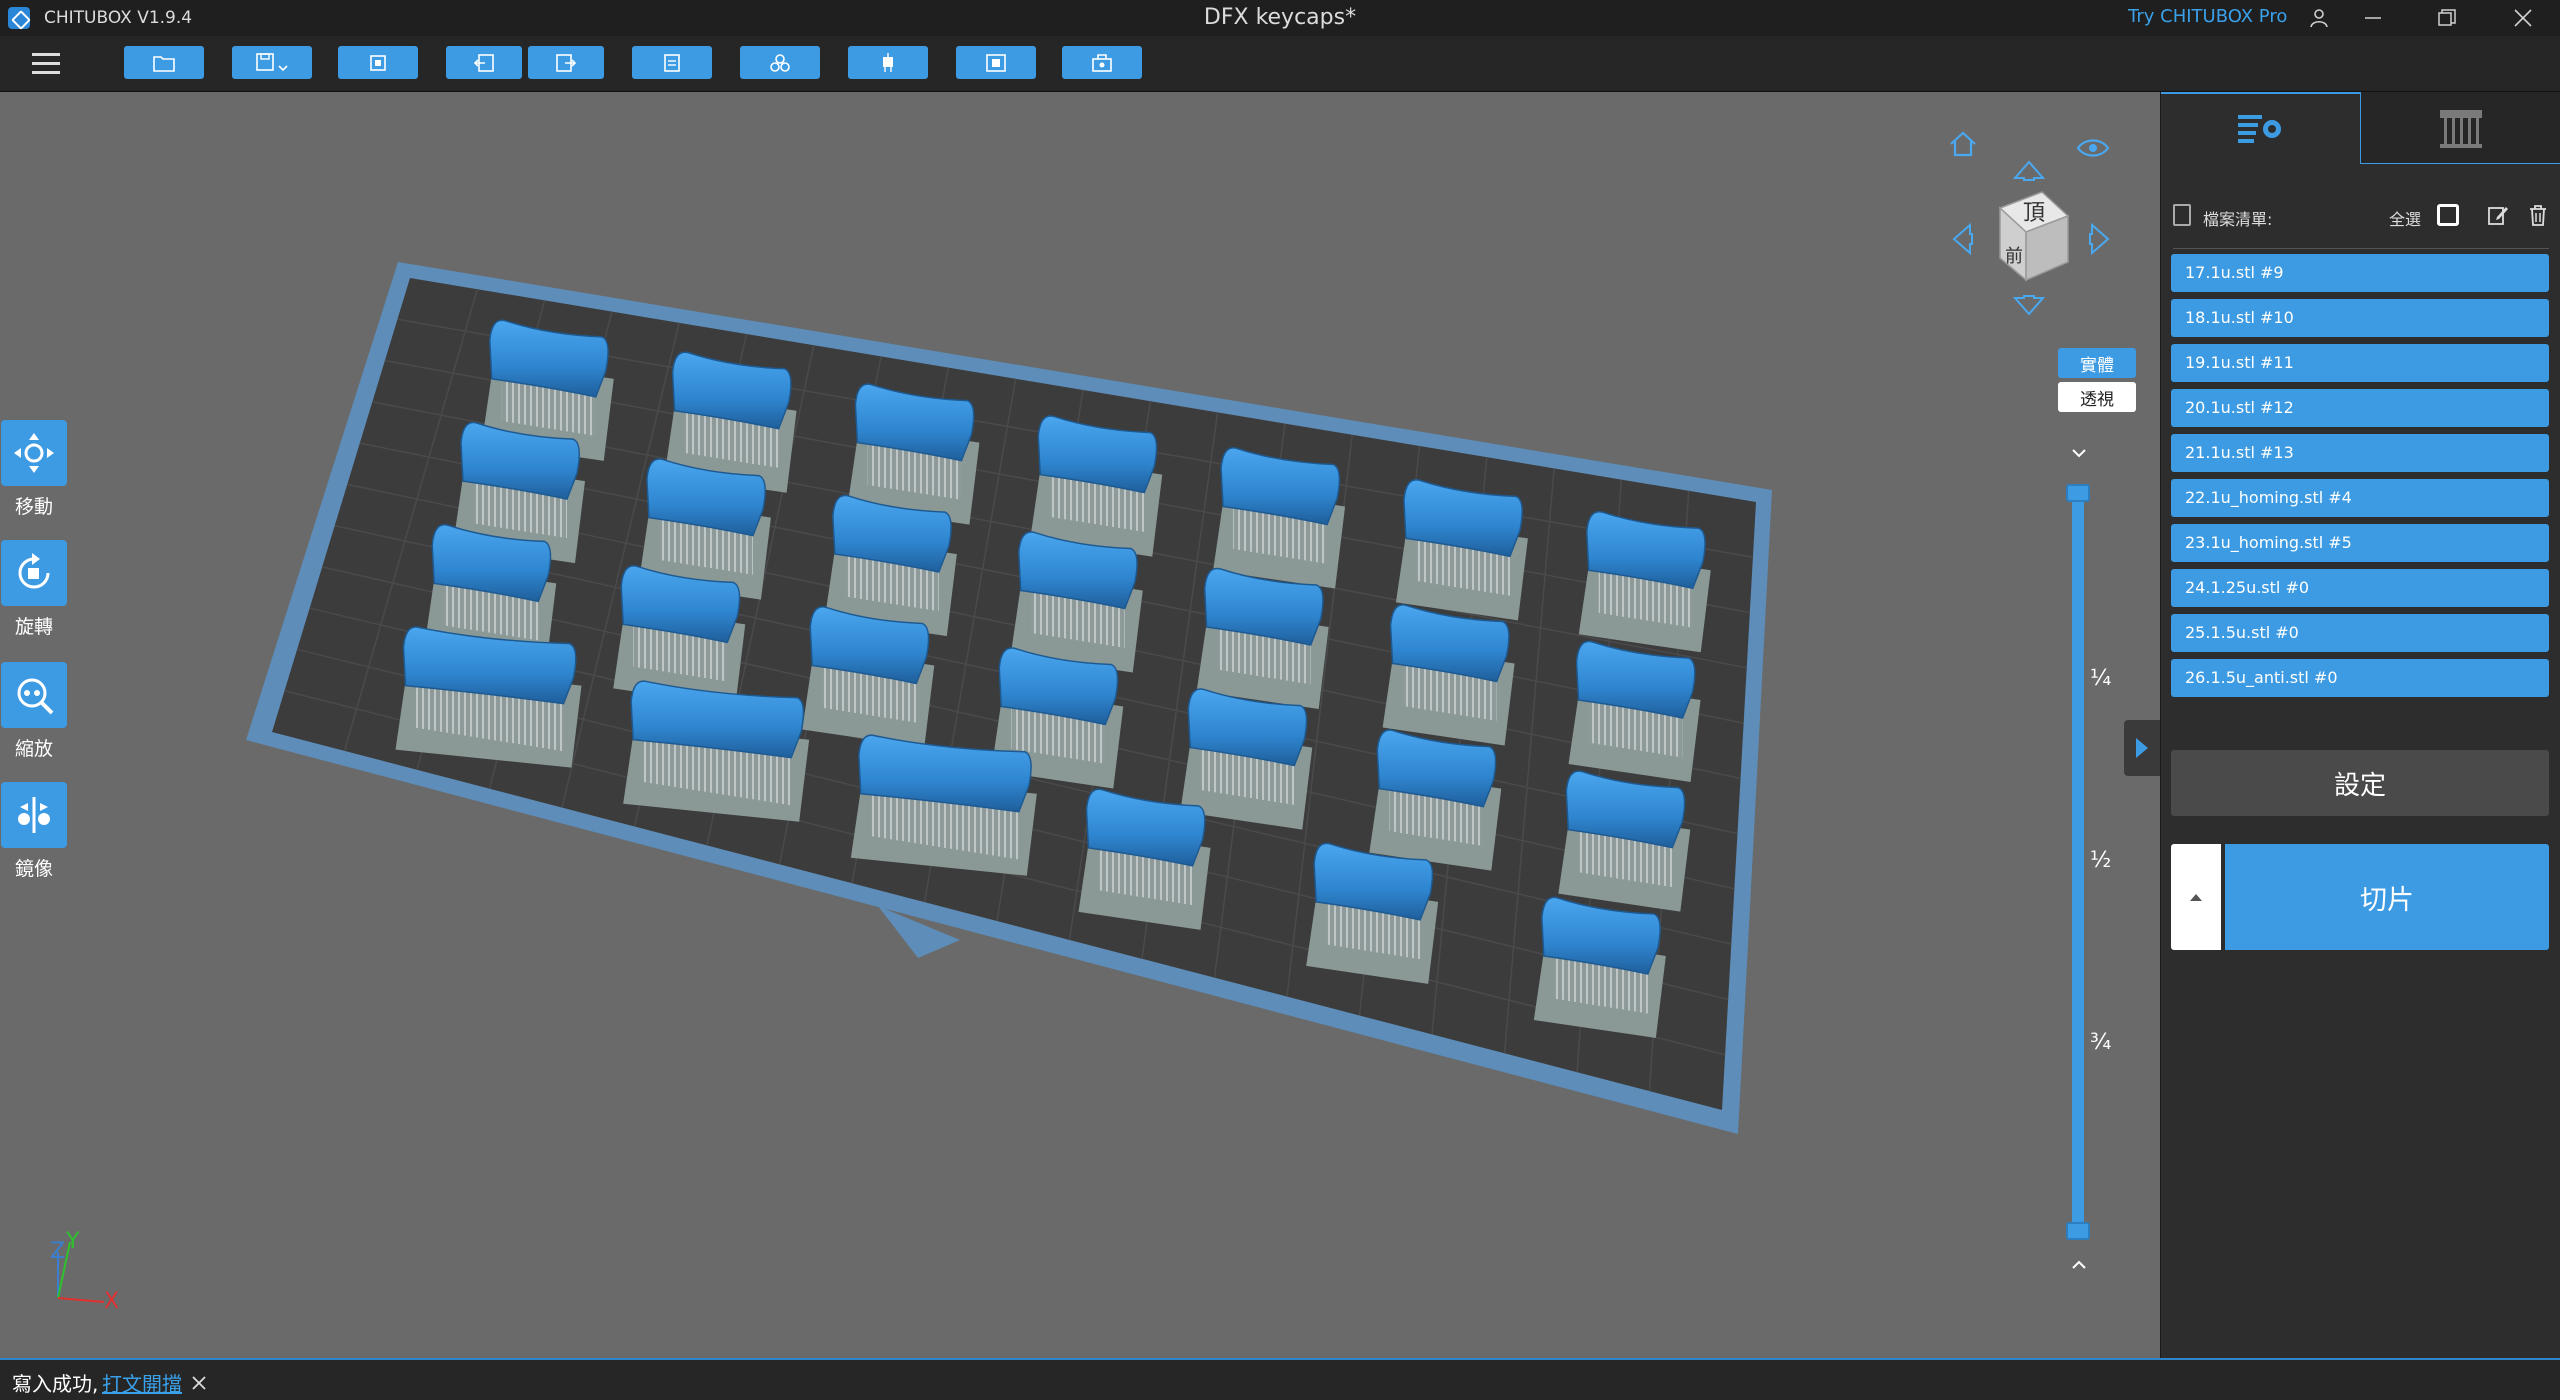  I want to click on trash-icon, so click(2538, 215).